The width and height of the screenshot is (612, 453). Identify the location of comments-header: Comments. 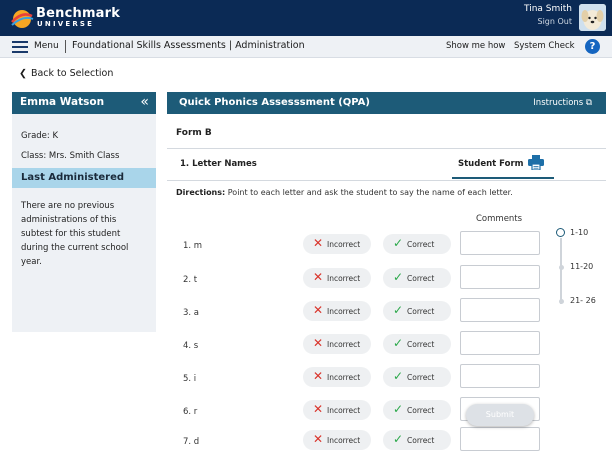
(499, 219).